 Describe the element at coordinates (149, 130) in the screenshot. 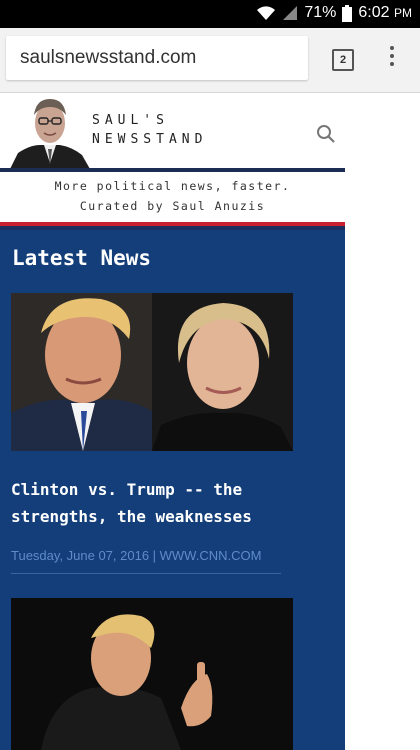

I see `site-logo-text: SAUL'S NEWSSTAND` at that location.